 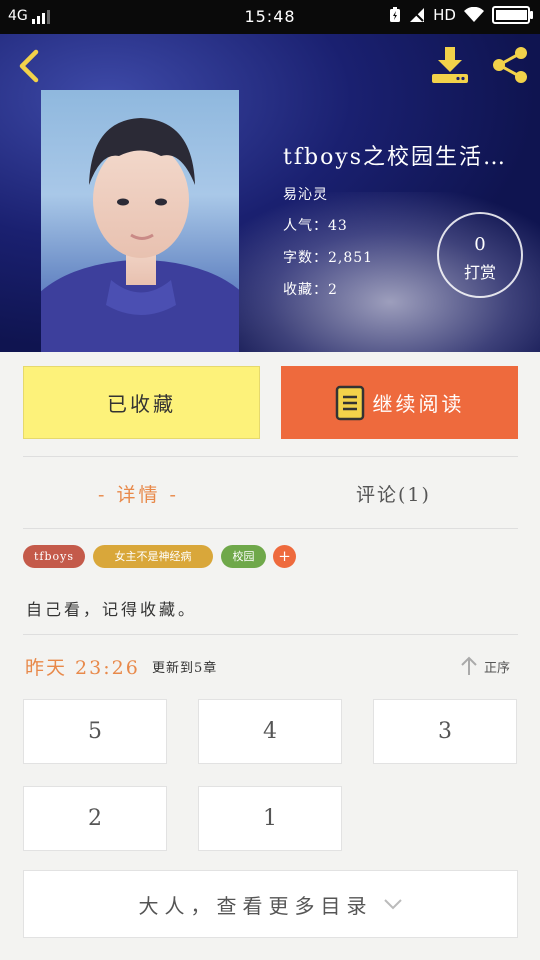 I want to click on download-icon, so click(x=450, y=65).